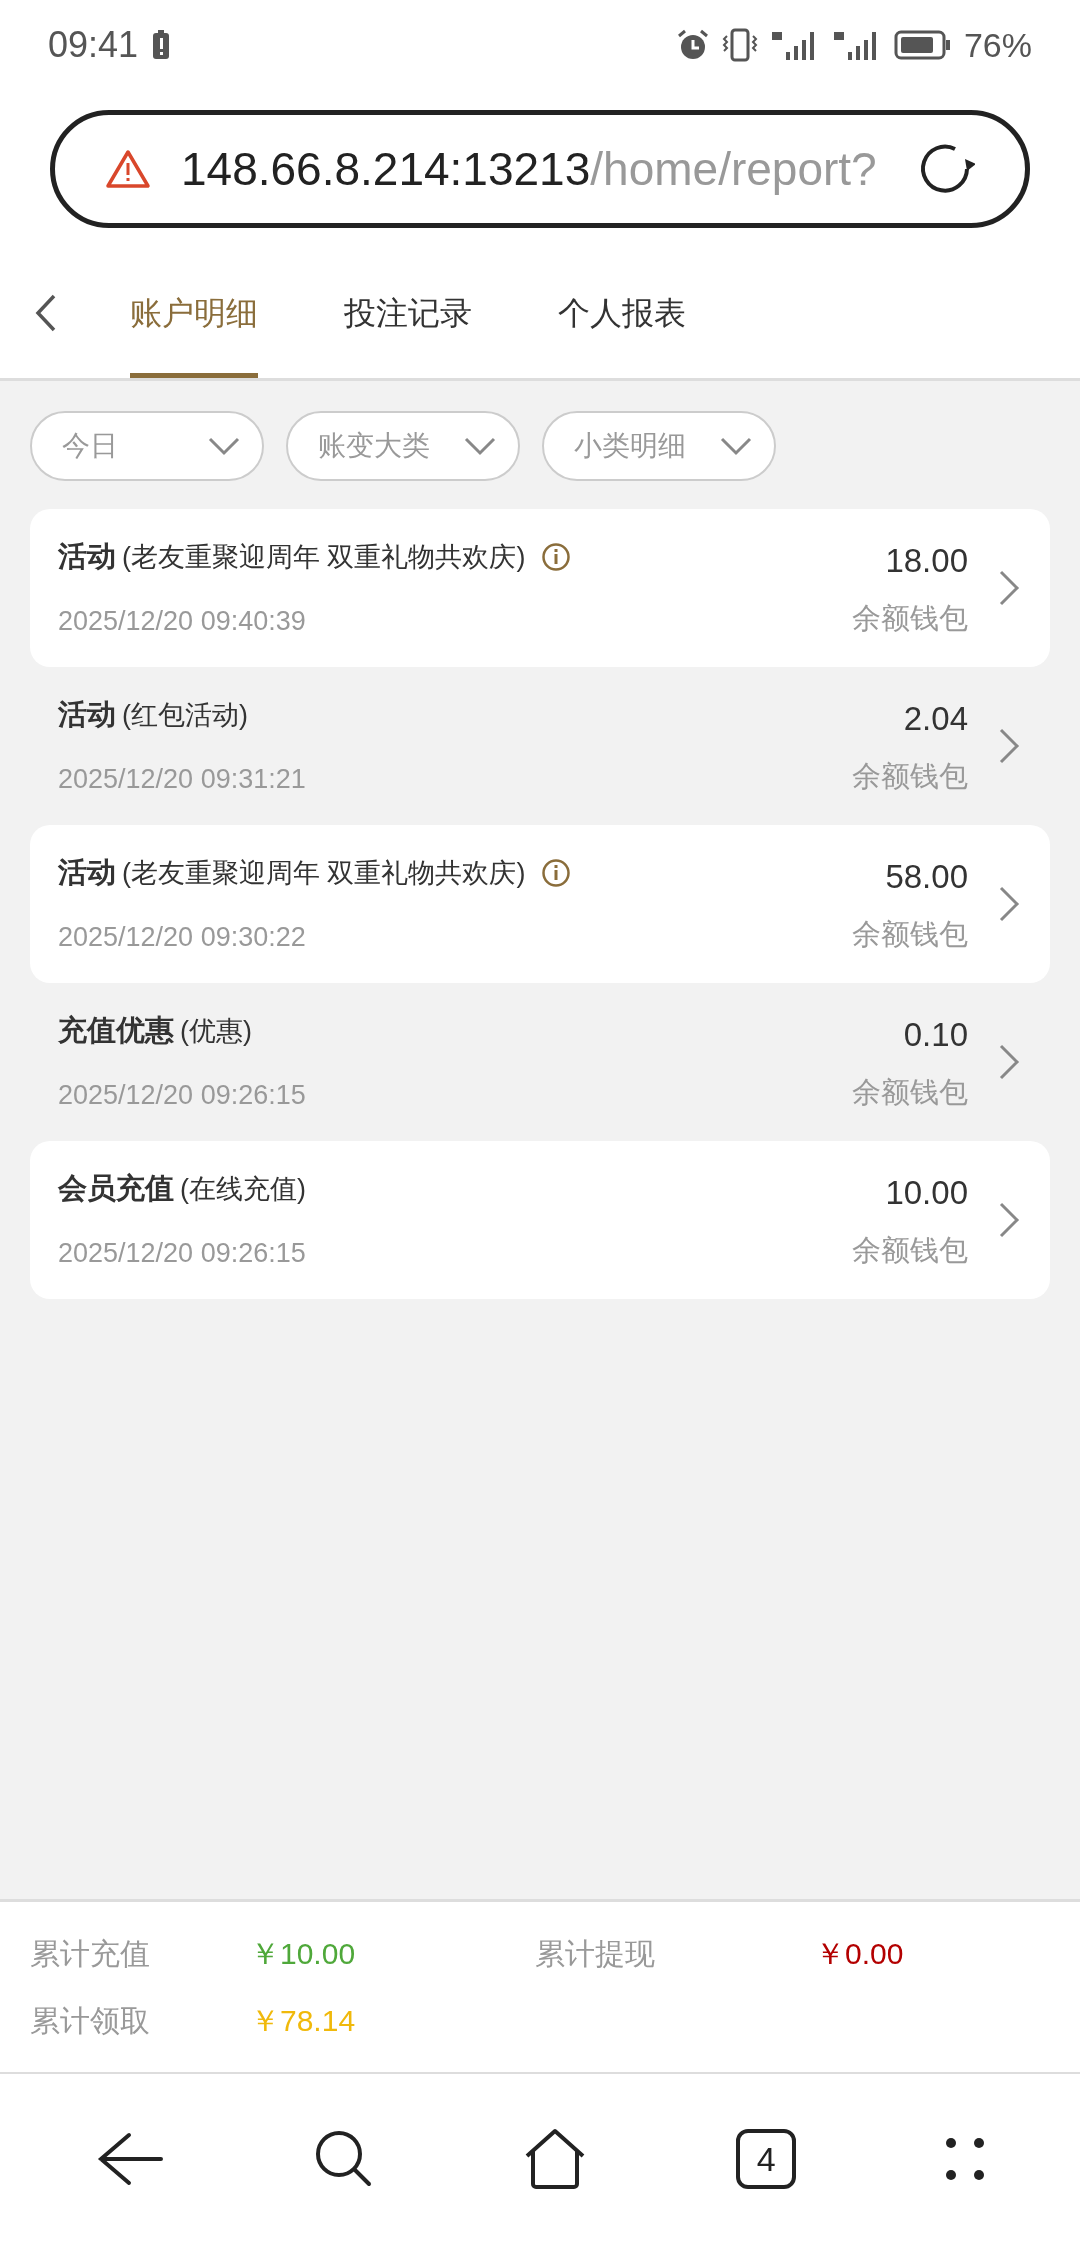  What do you see at coordinates (540, 588) in the screenshot?
I see `record-card: 活动 (老友重聚迎周年 双重礼物共欢庆) 2025/12/20 09:40:39 18.00 余额钱包` at bounding box center [540, 588].